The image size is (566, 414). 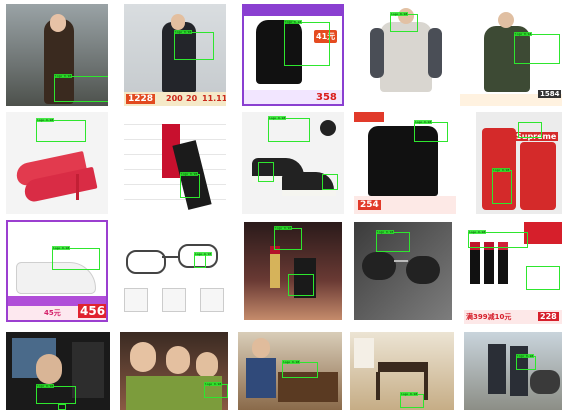 I want to click on price-value: 254, so click(x=369, y=205).